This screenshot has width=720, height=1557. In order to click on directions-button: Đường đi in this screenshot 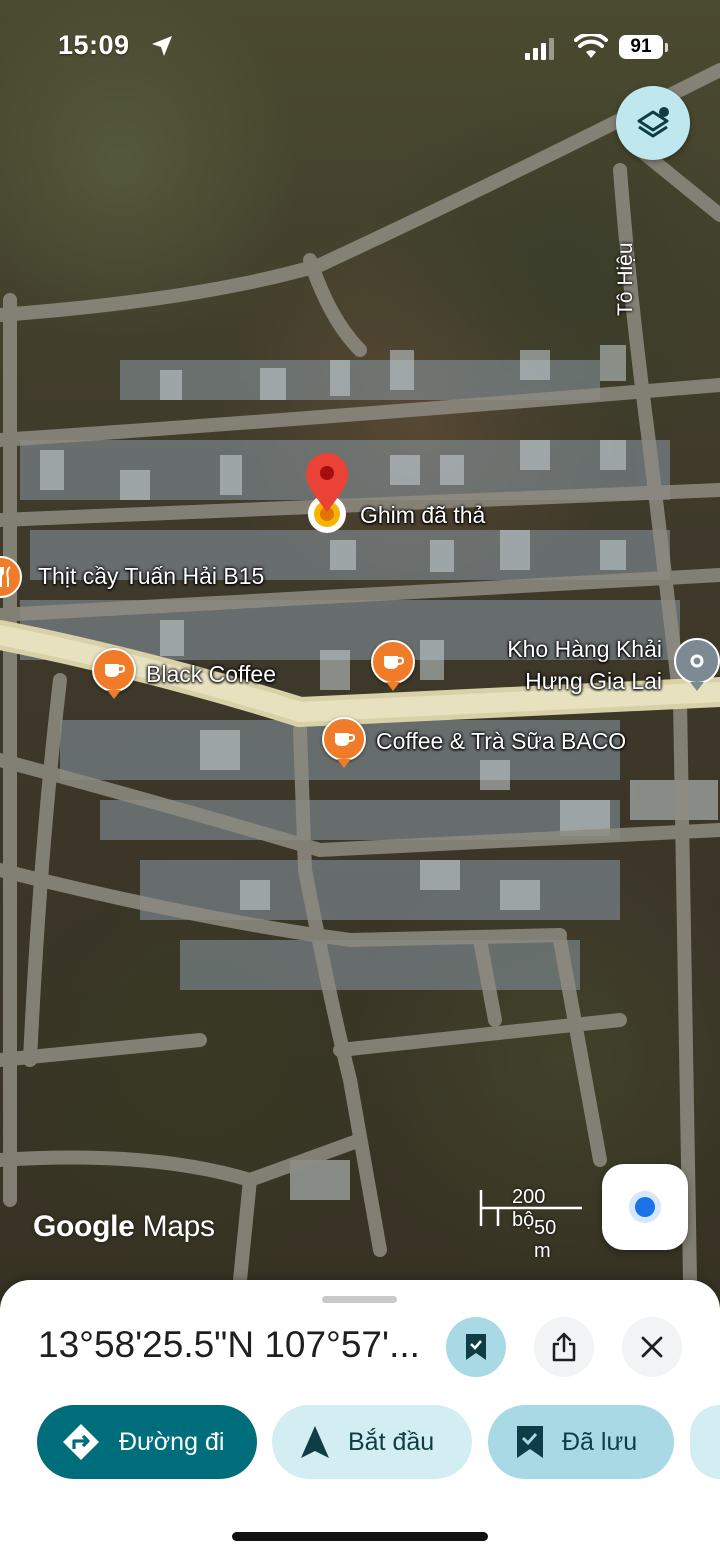, I will do `click(147, 1442)`.